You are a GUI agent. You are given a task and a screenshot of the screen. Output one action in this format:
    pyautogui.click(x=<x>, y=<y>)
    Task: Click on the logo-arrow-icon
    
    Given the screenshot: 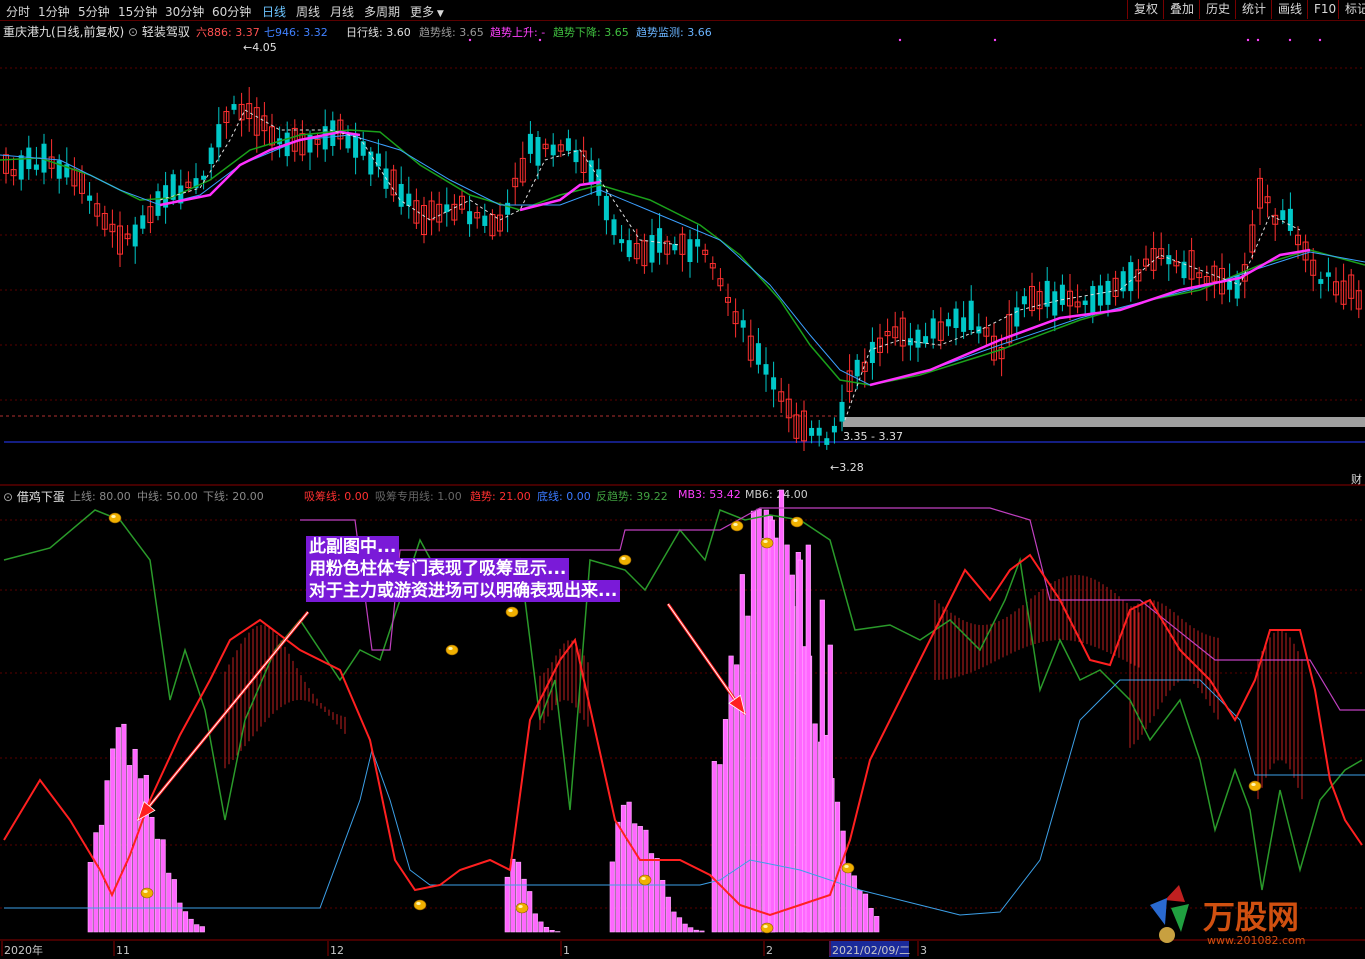 What is the action you would take?
    pyautogui.click(x=1175, y=893)
    